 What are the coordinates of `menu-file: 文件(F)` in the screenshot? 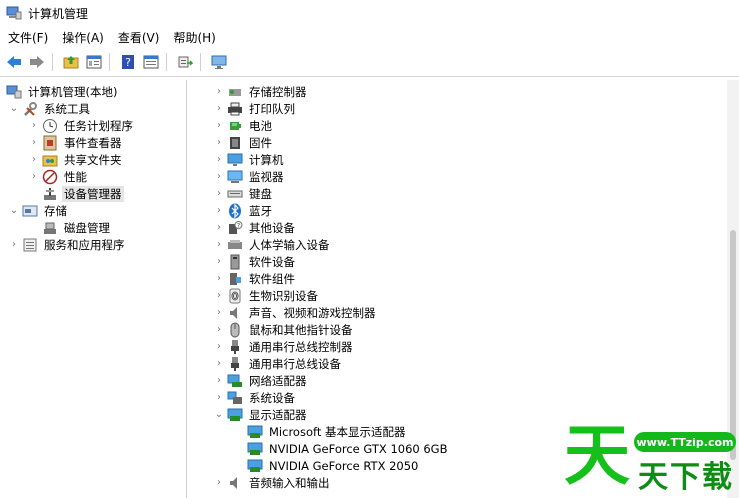 It's located at (27, 37).